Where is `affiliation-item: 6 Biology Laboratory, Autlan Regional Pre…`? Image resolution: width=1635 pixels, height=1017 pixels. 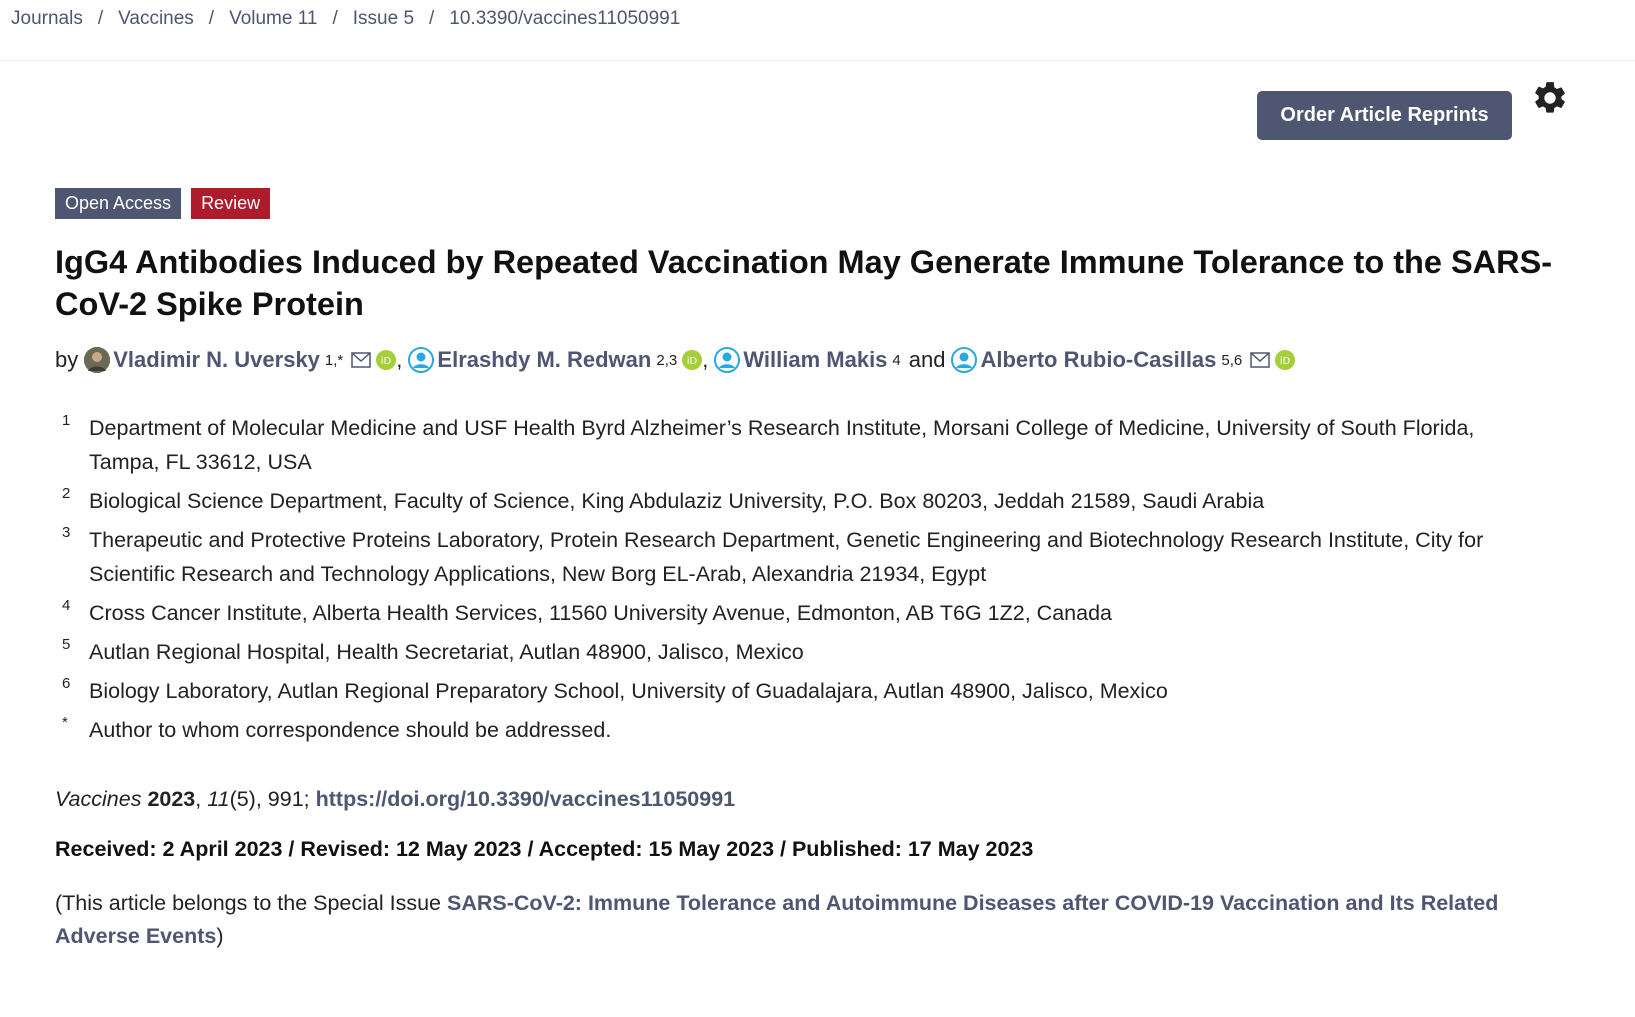 affiliation-item: 6 Biology Laboratory, Autlan Regional Pre… is located at coordinates (812, 691).